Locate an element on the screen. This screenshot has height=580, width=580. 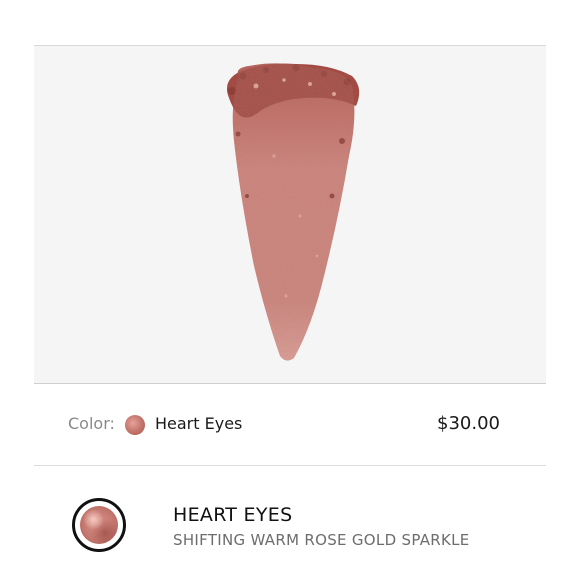
eyeshadow-pan-icon is located at coordinates (99, 525).